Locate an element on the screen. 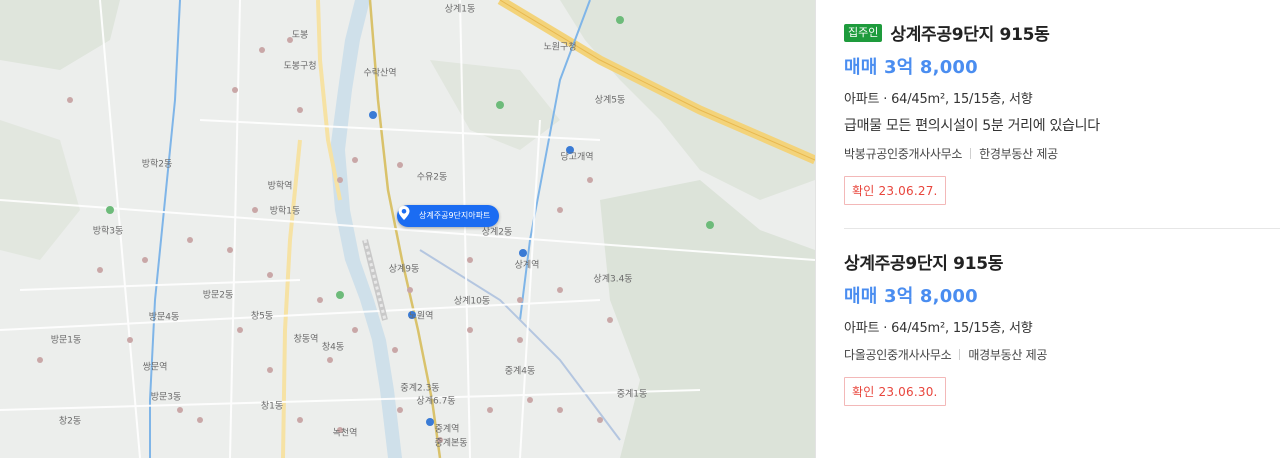 The width and height of the screenshot is (1280, 458). map-area-label: 상계3.4동 is located at coordinates (613, 279).